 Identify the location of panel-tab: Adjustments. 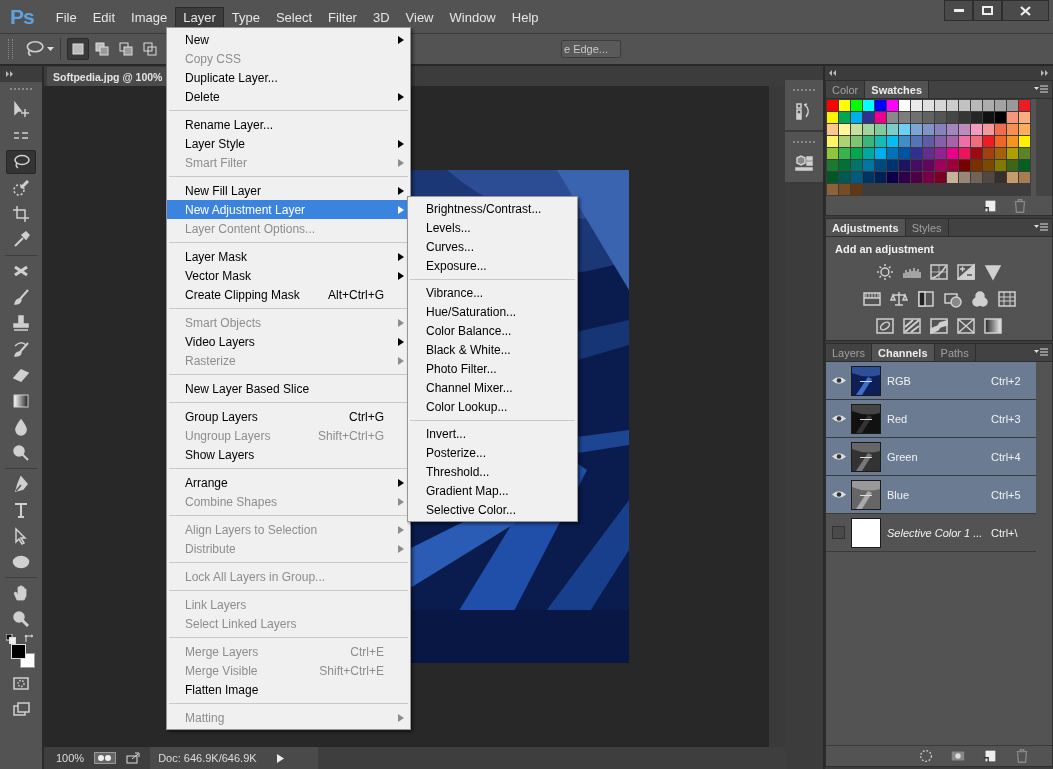
(866, 227).